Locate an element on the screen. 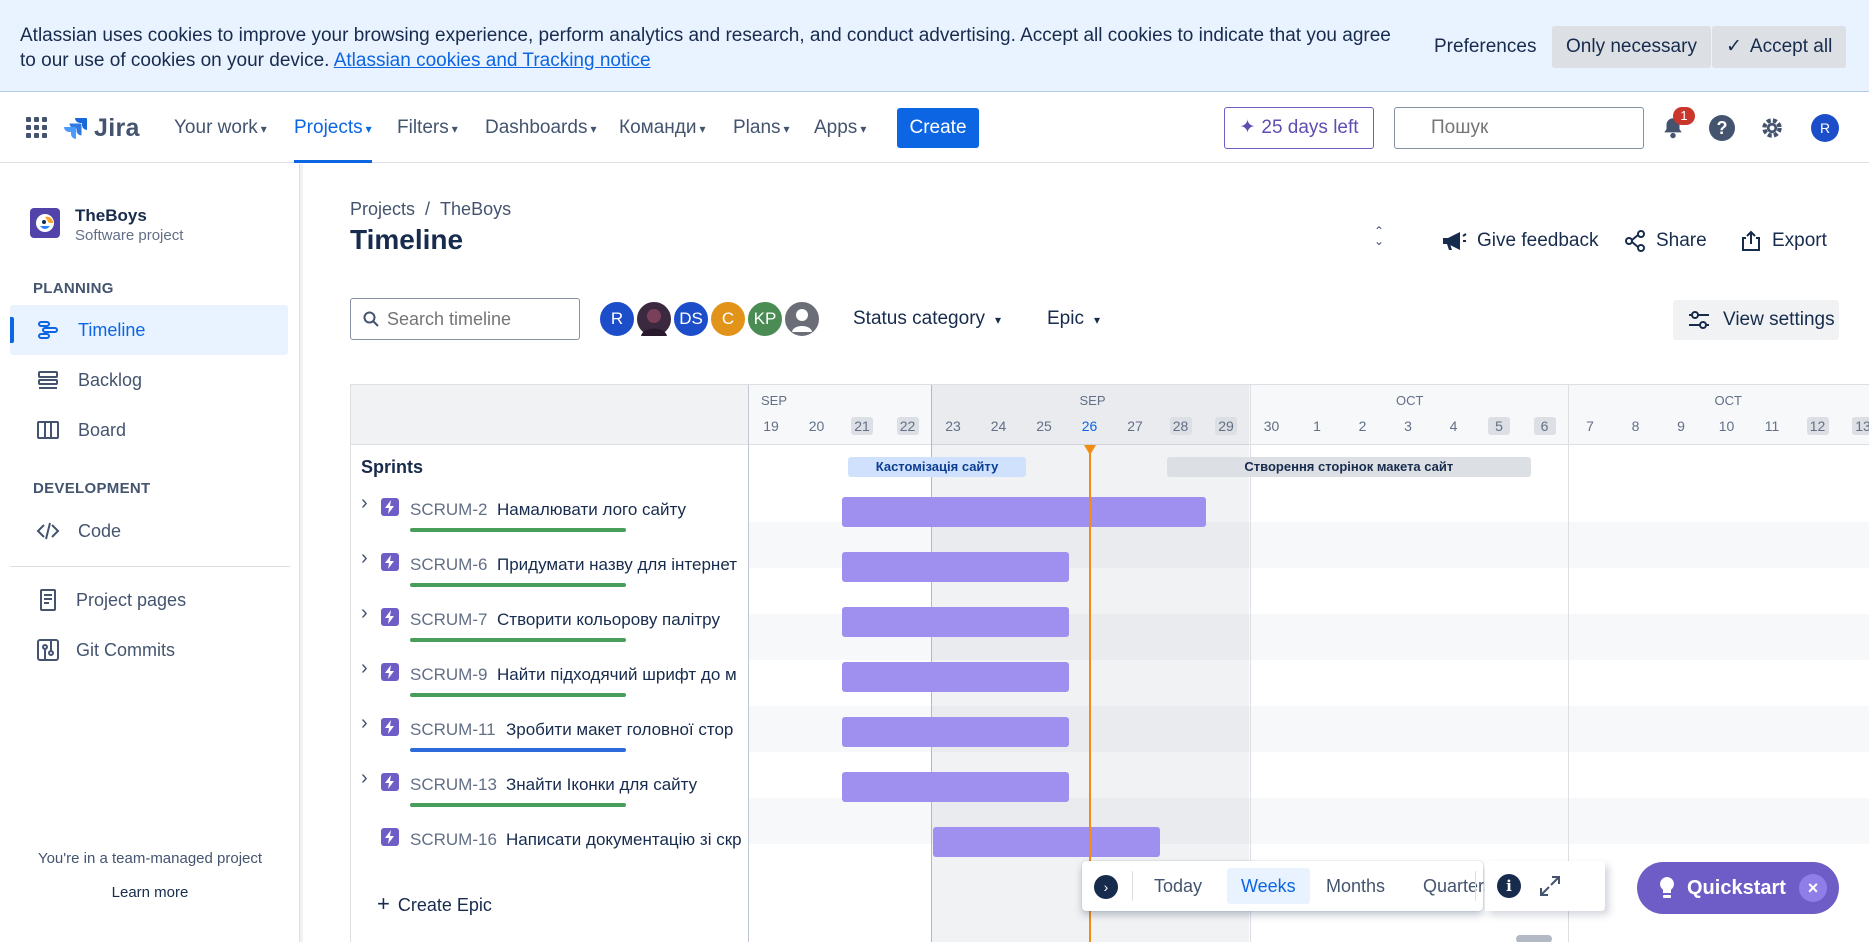 This screenshot has height=942, width=1869. accept-all-label: Accept all is located at coordinates (1791, 46).